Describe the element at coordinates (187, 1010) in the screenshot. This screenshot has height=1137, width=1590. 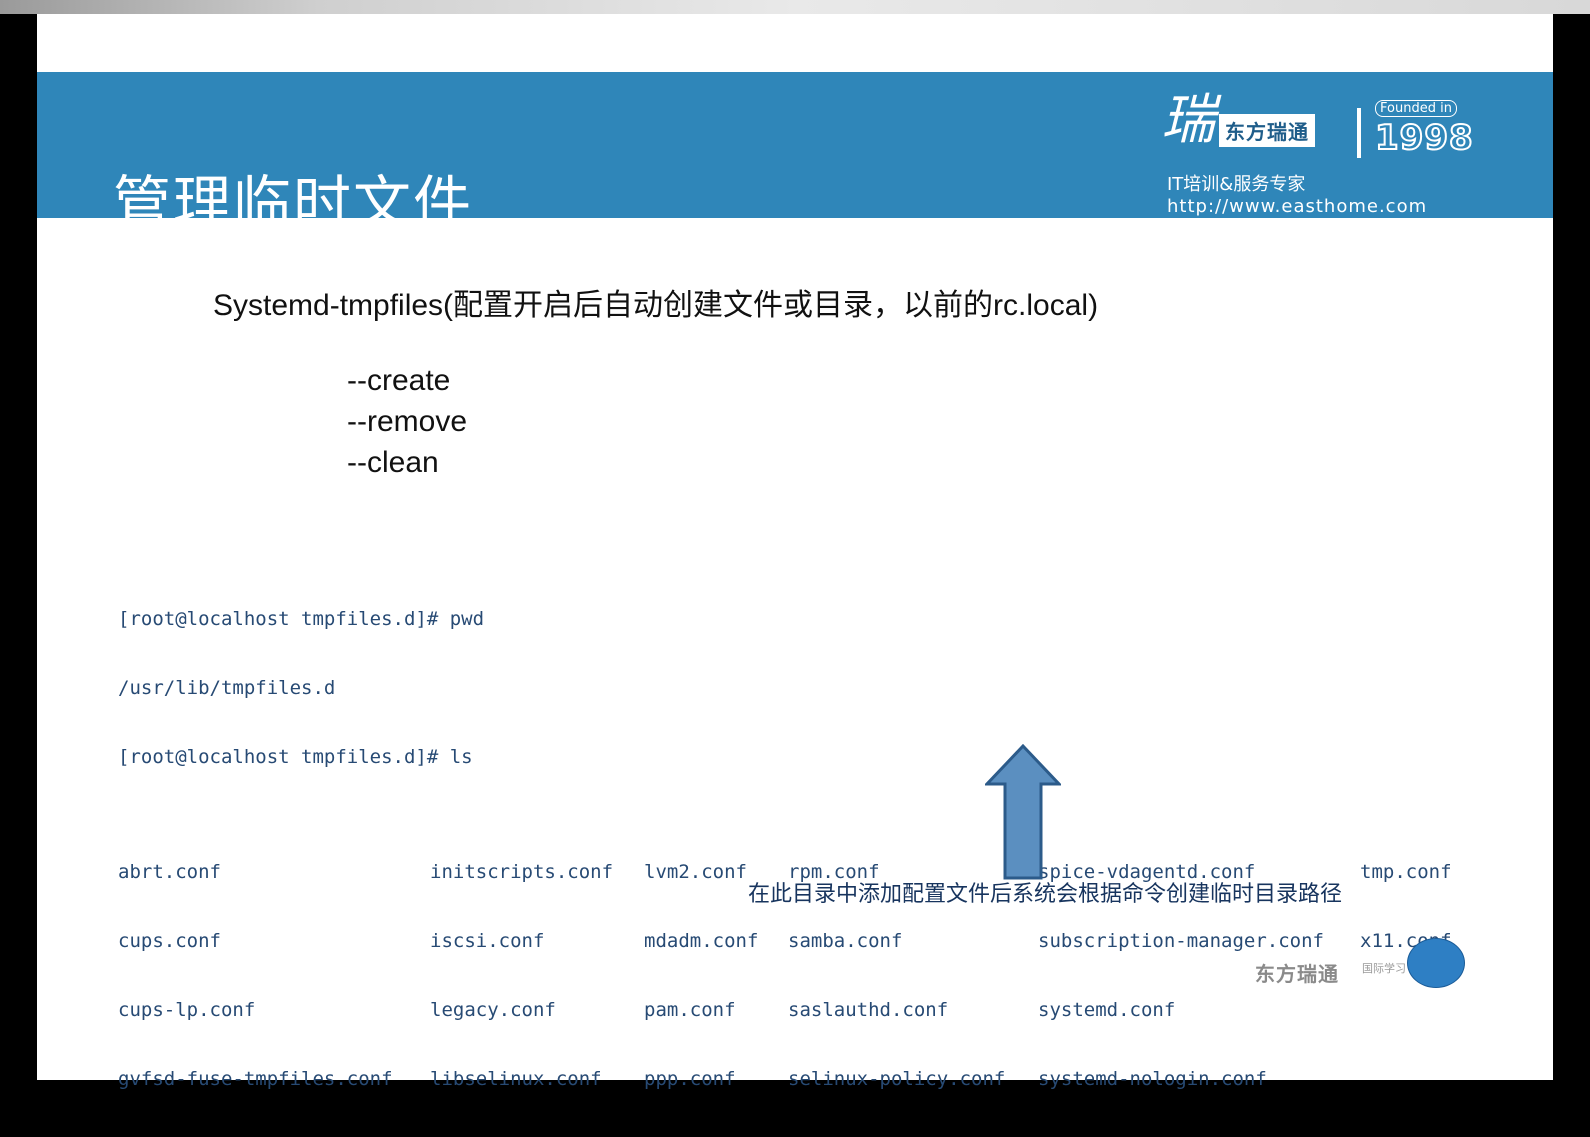
I see `ls-file: cups-lp.conf` at that location.